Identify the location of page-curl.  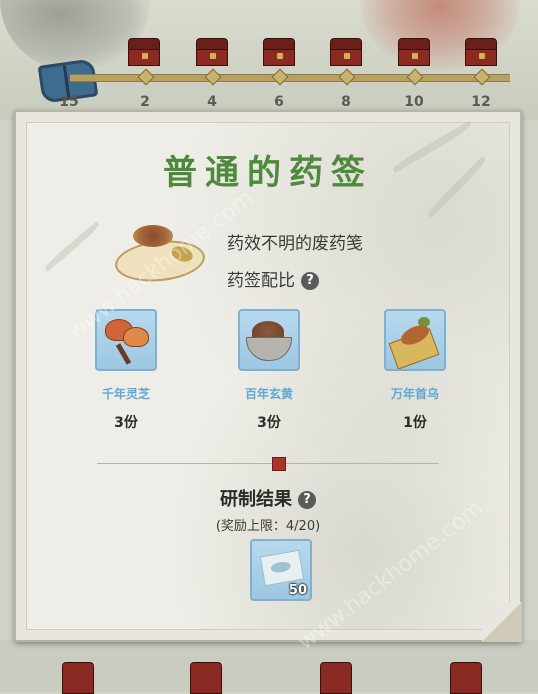
(502, 622).